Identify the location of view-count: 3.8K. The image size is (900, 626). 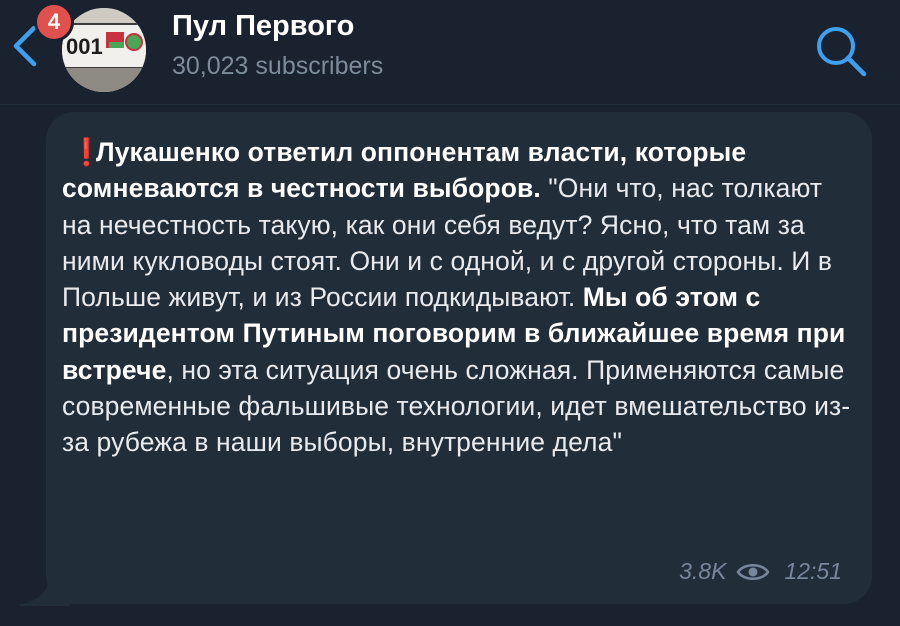
(703, 571).